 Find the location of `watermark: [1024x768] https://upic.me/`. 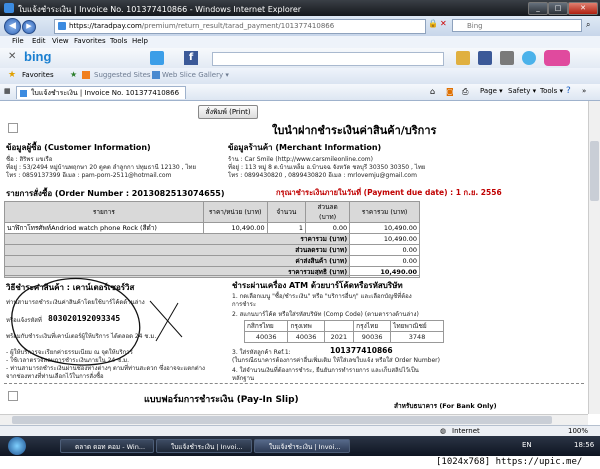

watermark: [1024x768] https://upic.me/ is located at coordinates (300, 462).